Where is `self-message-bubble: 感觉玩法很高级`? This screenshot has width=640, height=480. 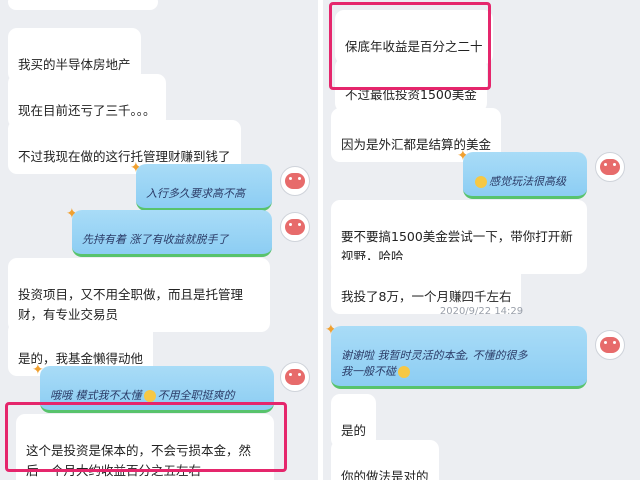 self-message-bubble: 感觉玩法很高级 is located at coordinates (525, 175).